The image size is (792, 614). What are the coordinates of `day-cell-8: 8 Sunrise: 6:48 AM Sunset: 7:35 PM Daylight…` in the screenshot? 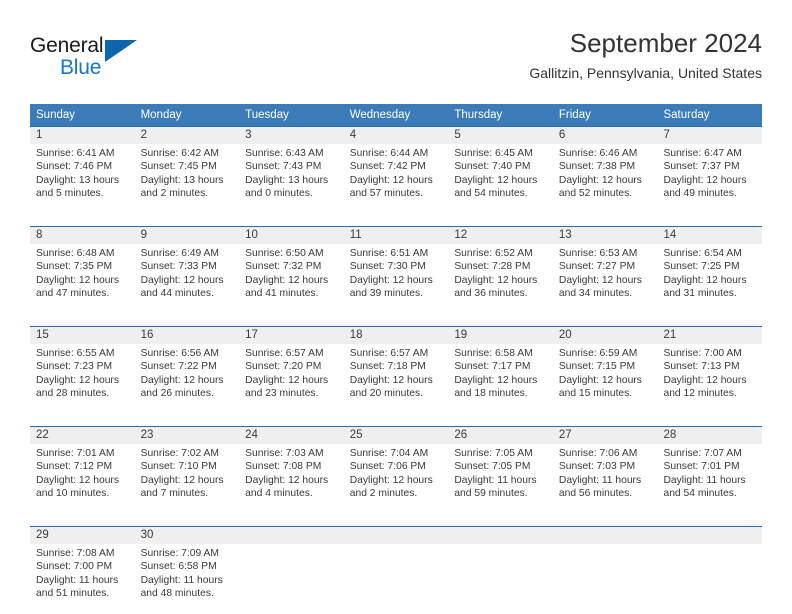 It's located at (82, 270).